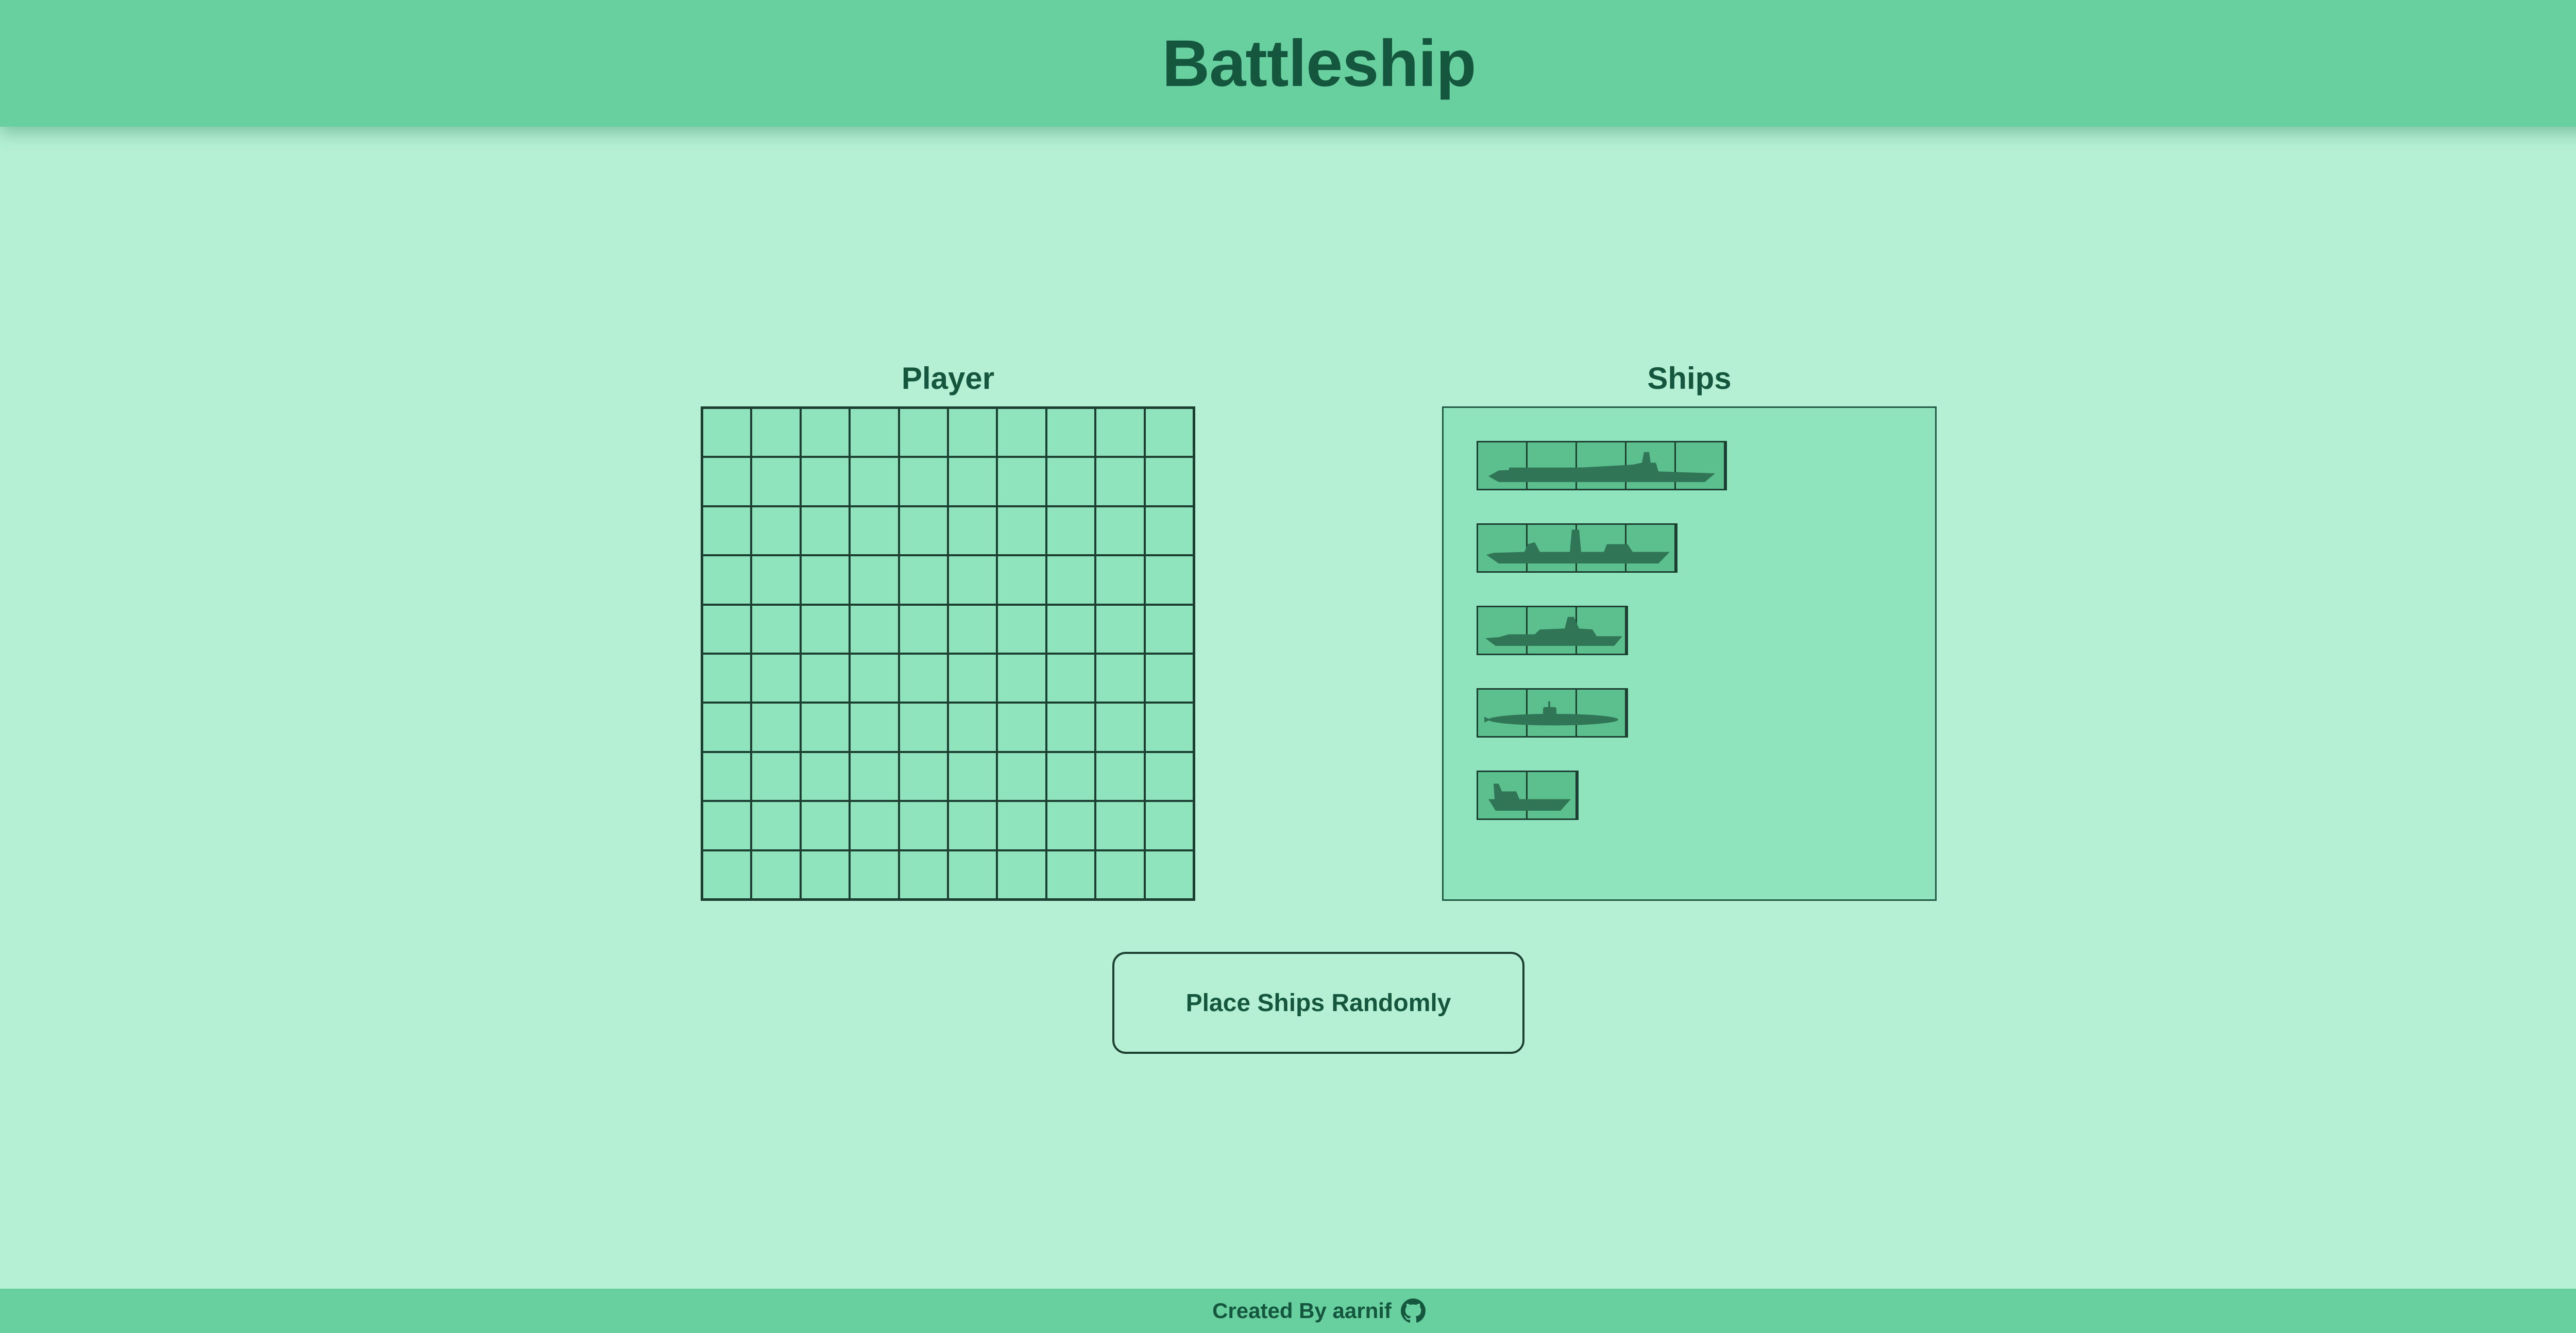 This screenshot has height=1333, width=2576. Describe the element at coordinates (1577, 548) in the screenshot. I see `ship-battleship` at that location.